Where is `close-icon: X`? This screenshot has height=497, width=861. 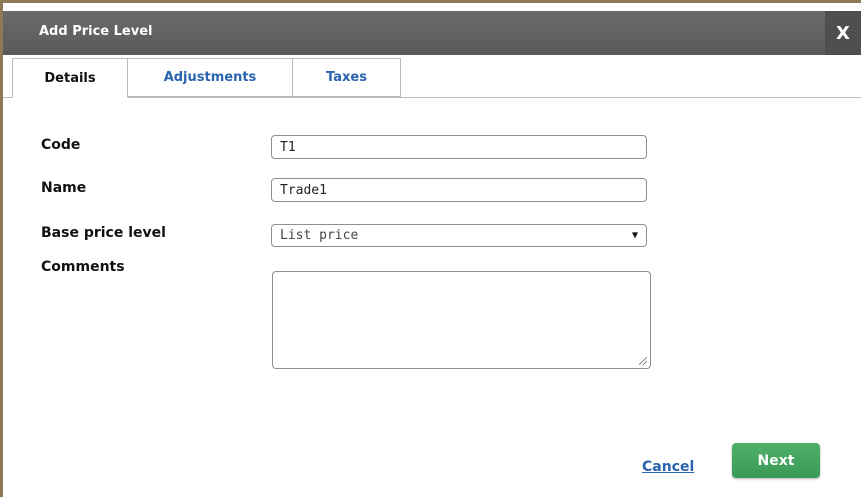 close-icon: X is located at coordinates (843, 33).